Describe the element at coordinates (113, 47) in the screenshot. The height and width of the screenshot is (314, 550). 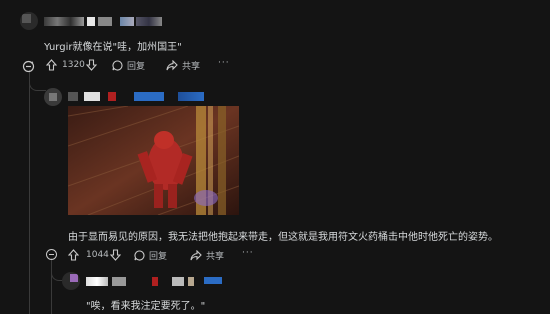
I see `comment-body: Yurgir就像在说"哇，加州国王"` at that location.